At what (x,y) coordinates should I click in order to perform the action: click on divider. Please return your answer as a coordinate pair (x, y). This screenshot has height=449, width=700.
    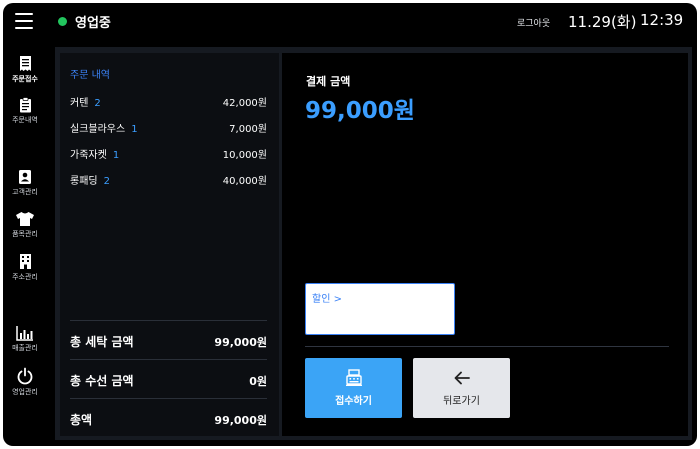
    Looking at the image, I should click on (487, 346).